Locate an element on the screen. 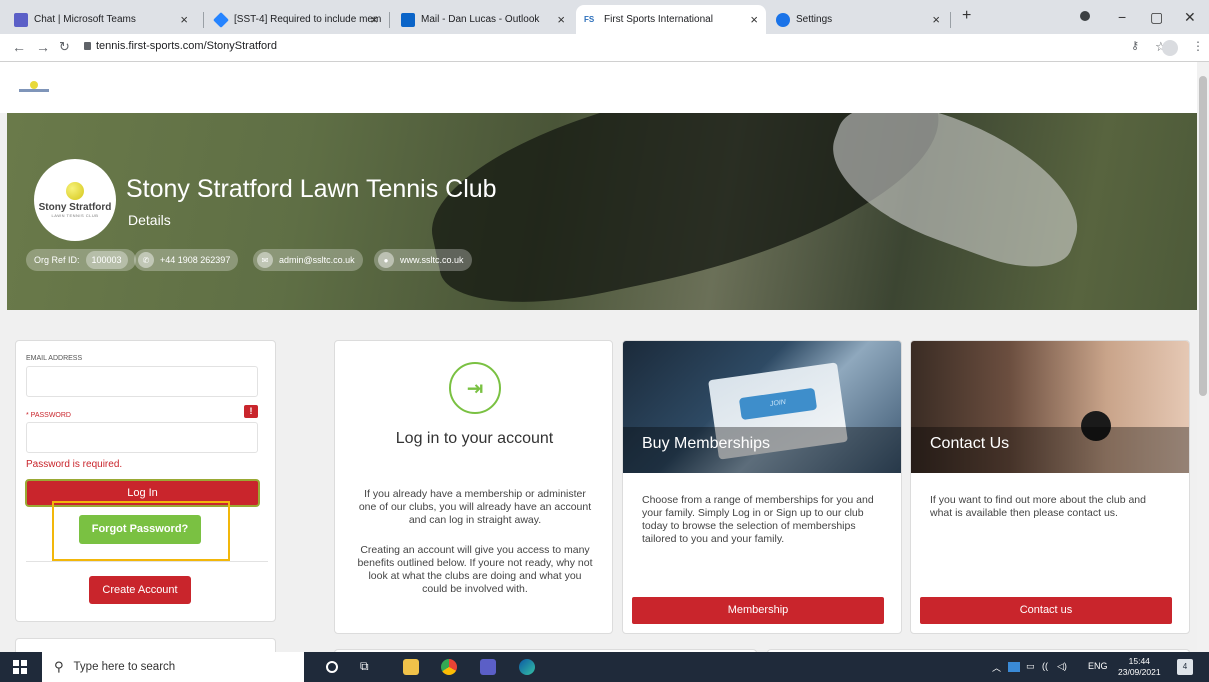 The height and width of the screenshot is (682, 1209). tab-outlook: Mail - Dan Lucas - Outlook × is located at coordinates (483, 19).